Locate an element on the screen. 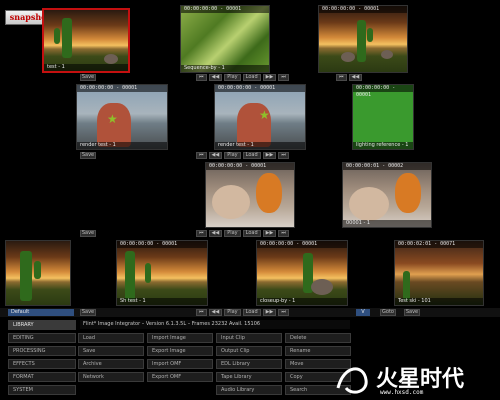 This screenshot has width=500, height=400. clip-thumbnail-11: 00:00:00:00 - 00001 closeup-by - 1 is located at coordinates (302, 273).